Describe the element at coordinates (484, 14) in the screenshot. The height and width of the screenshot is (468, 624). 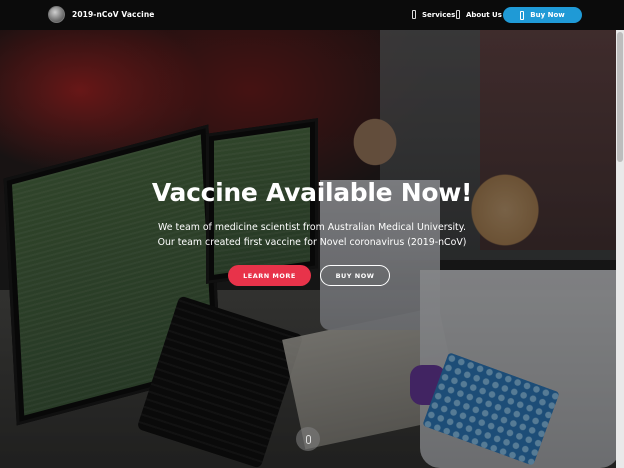
I see `nav-link-about-label: About Us` at that location.